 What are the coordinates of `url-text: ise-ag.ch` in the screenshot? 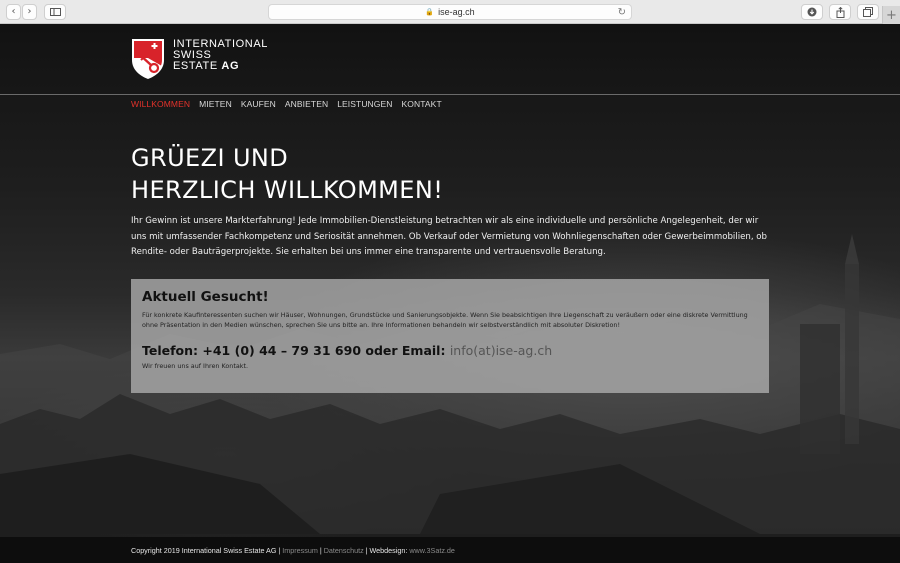 It's located at (456, 12).